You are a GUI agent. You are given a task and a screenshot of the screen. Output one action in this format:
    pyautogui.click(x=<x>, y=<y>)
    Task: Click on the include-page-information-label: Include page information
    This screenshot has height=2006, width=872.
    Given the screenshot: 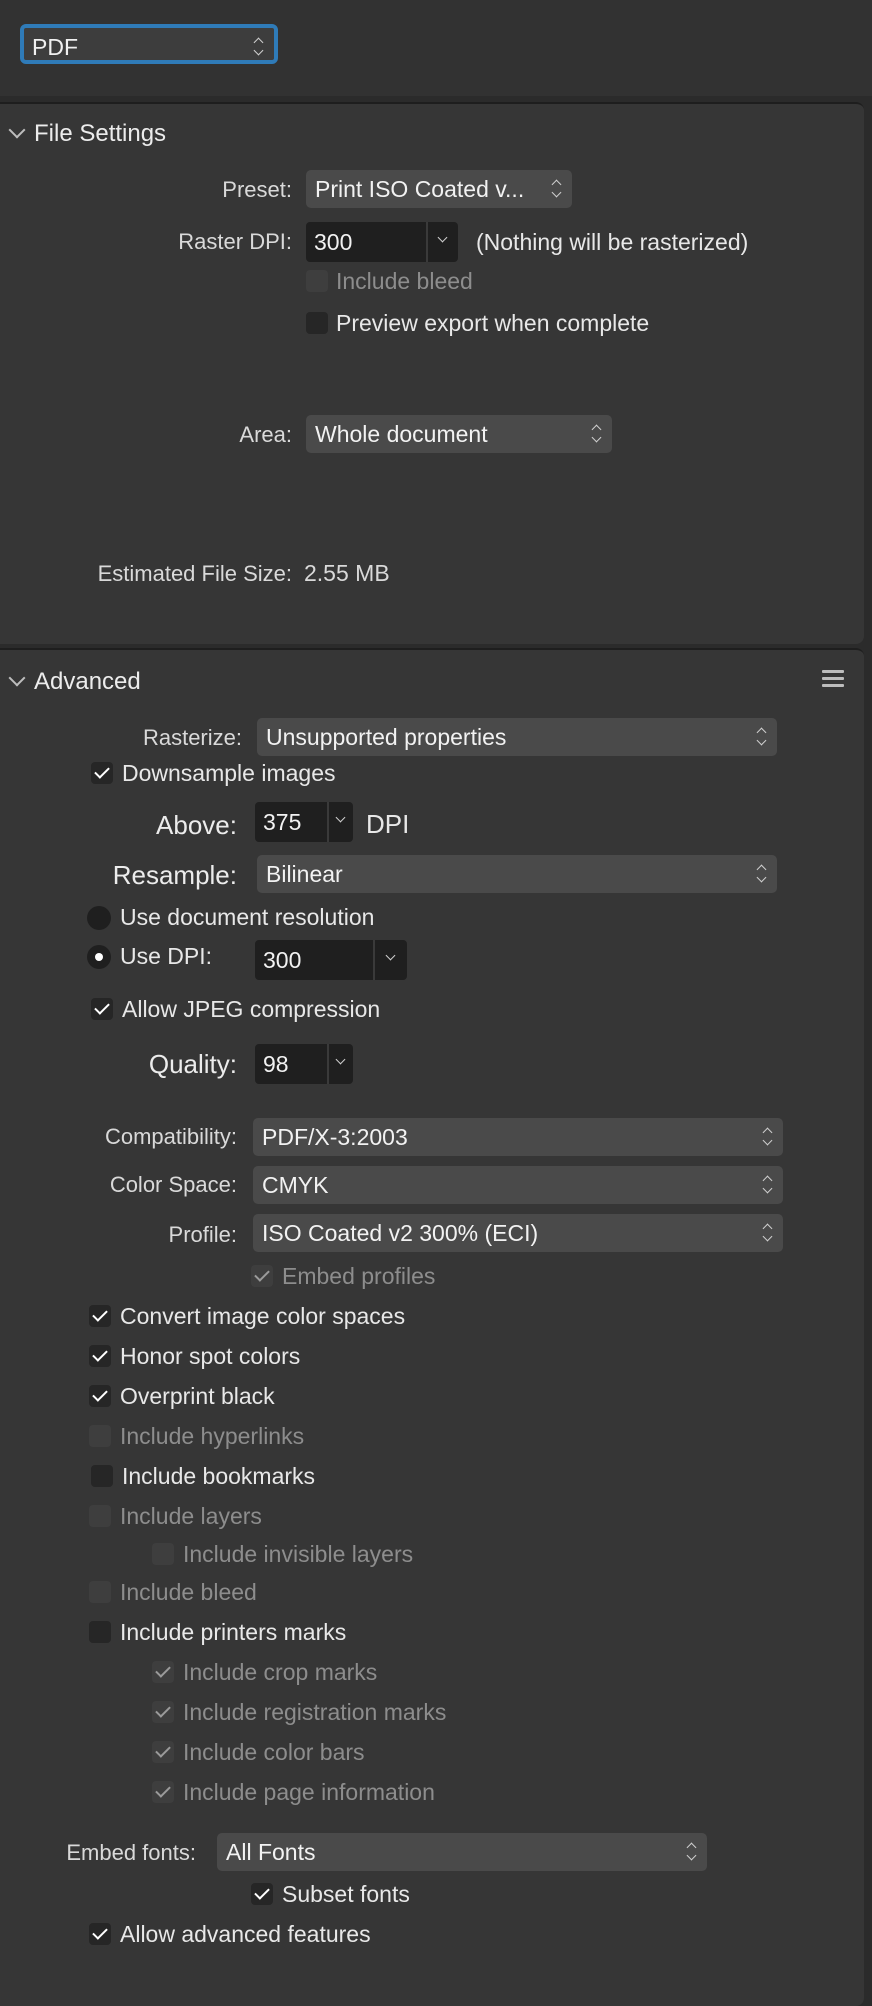 What is the action you would take?
    pyautogui.click(x=309, y=1792)
    